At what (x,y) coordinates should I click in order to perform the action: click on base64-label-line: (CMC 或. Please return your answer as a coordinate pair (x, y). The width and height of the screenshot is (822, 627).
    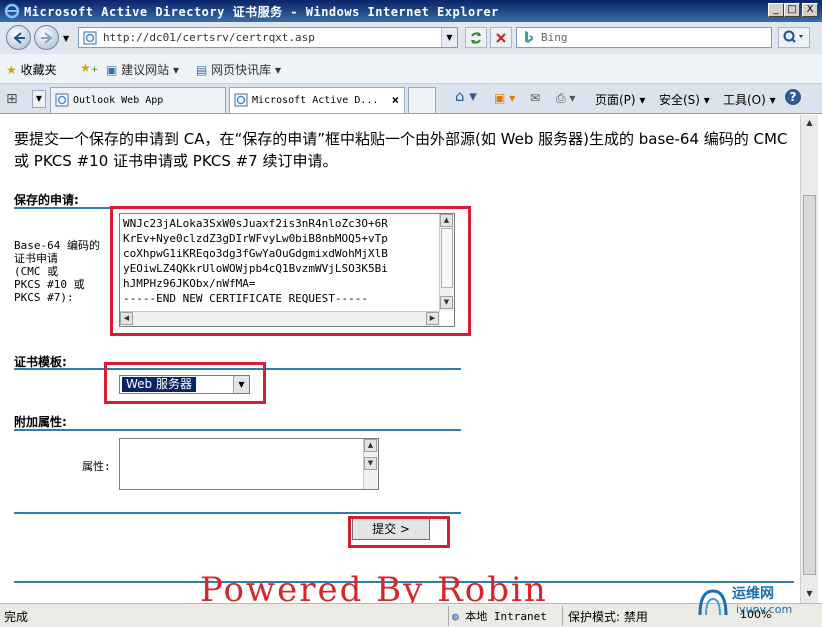
    Looking at the image, I should click on (36, 271).